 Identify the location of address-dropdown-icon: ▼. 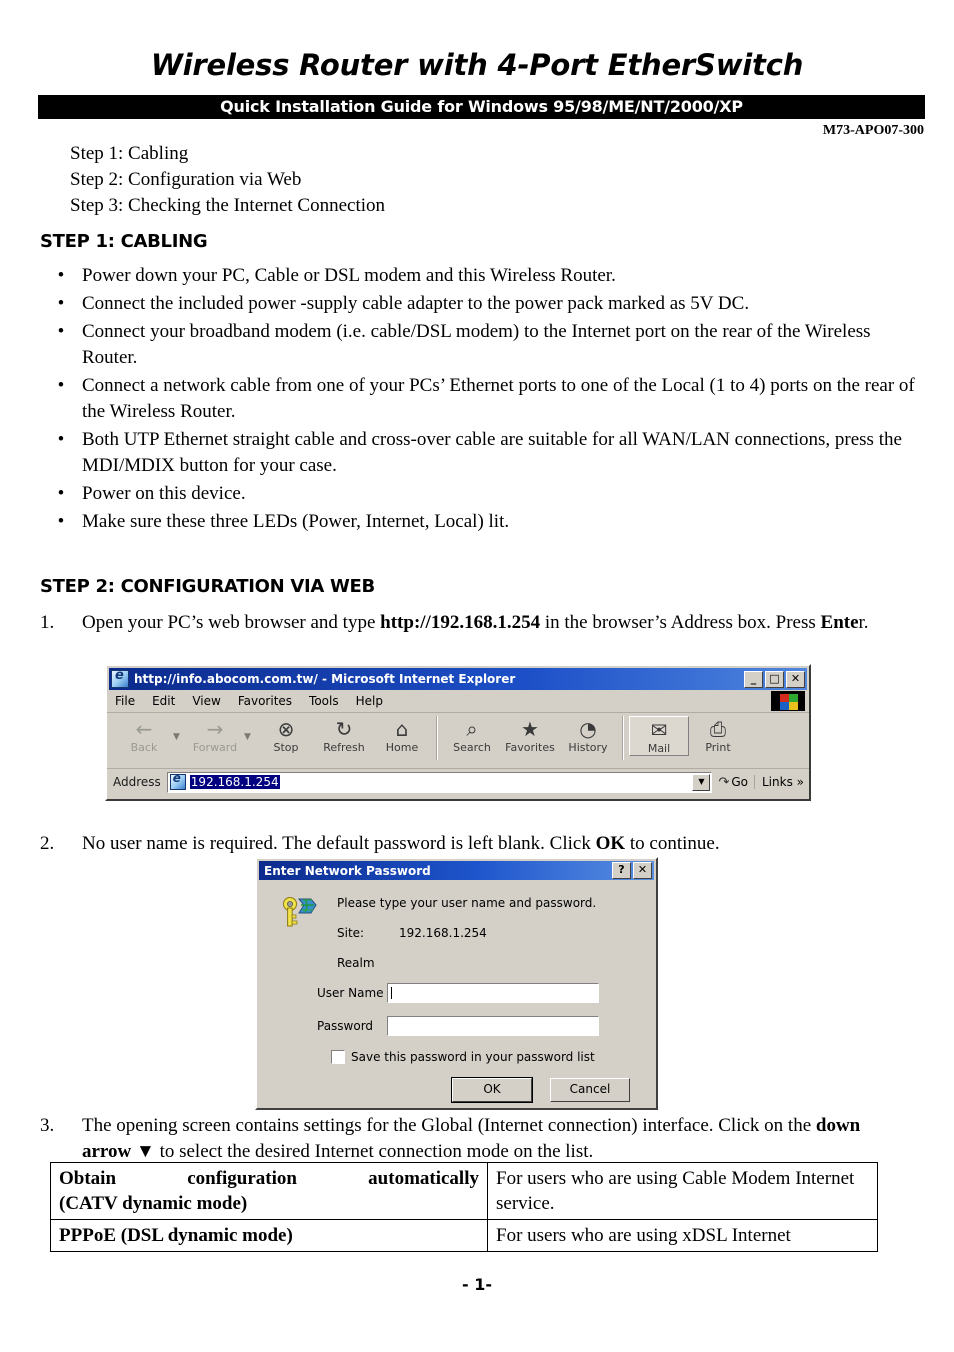
(701, 782).